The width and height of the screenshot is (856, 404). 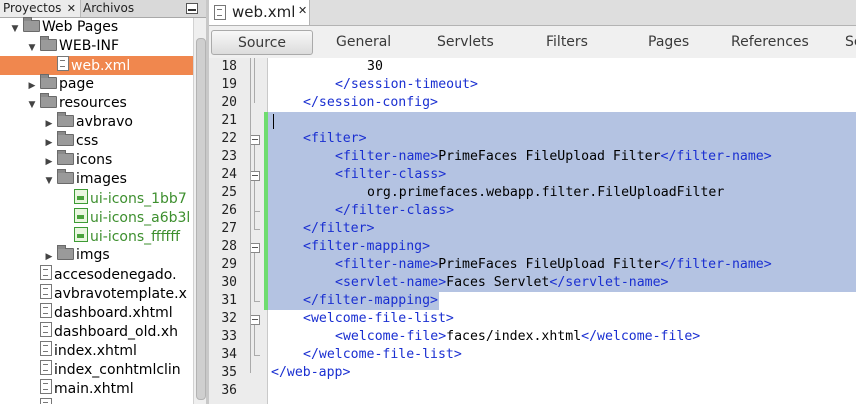 What do you see at coordinates (609, 282) in the screenshot?
I see `xml-tag: </servlet-name>` at bounding box center [609, 282].